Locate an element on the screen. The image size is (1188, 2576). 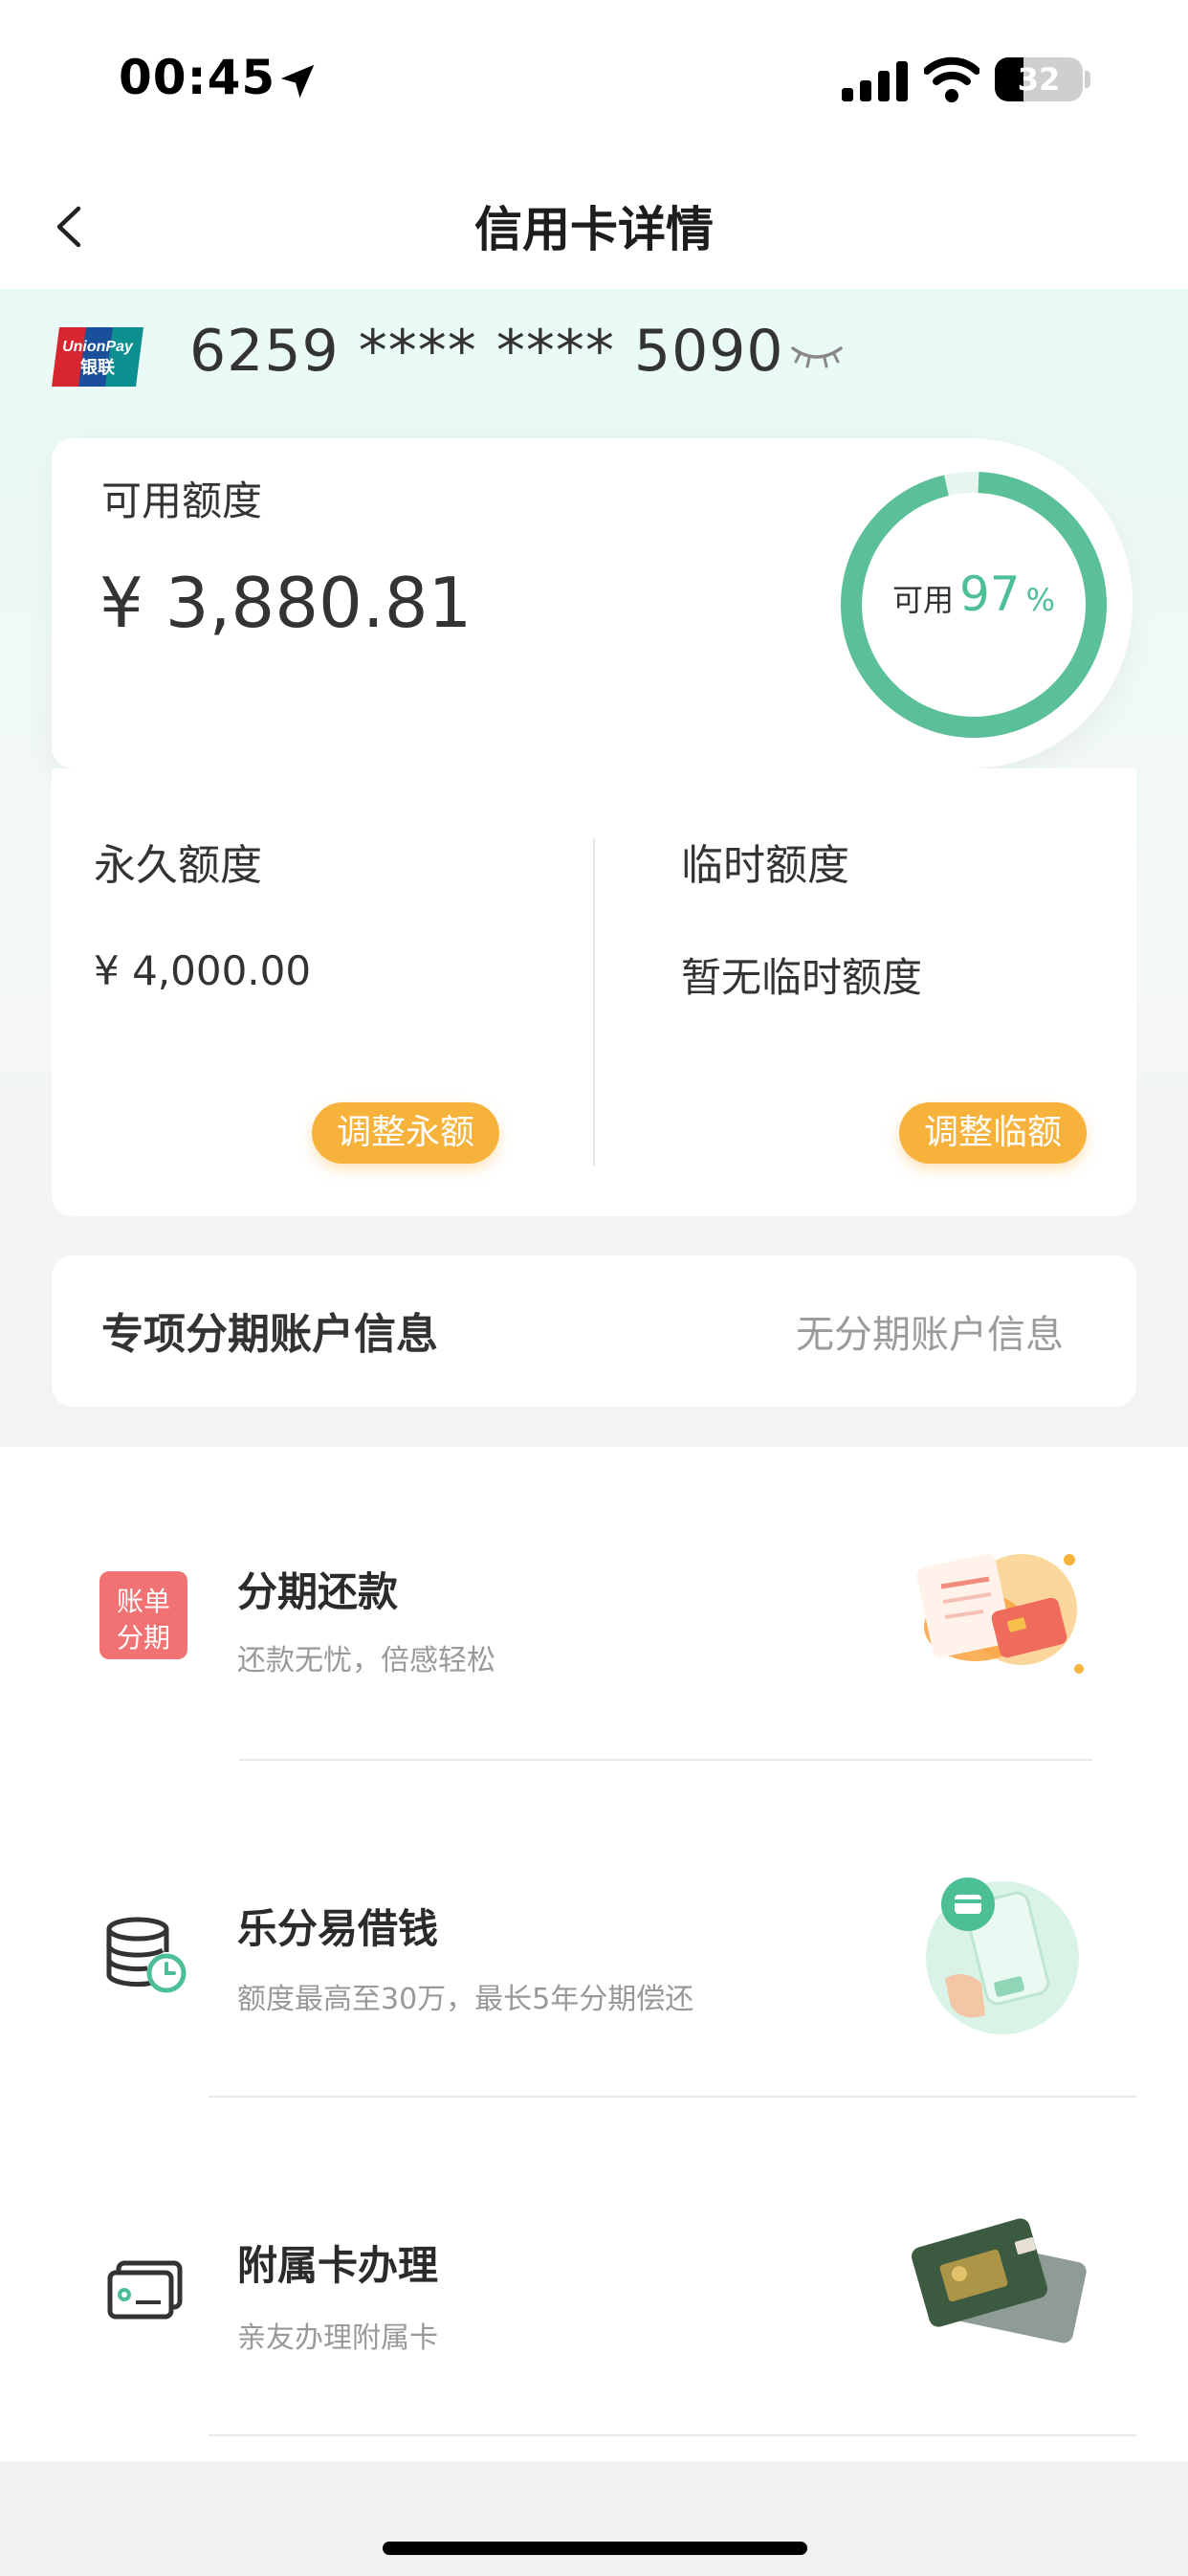
badge-line-2: 分期 is located at coordinates (143, 1638).